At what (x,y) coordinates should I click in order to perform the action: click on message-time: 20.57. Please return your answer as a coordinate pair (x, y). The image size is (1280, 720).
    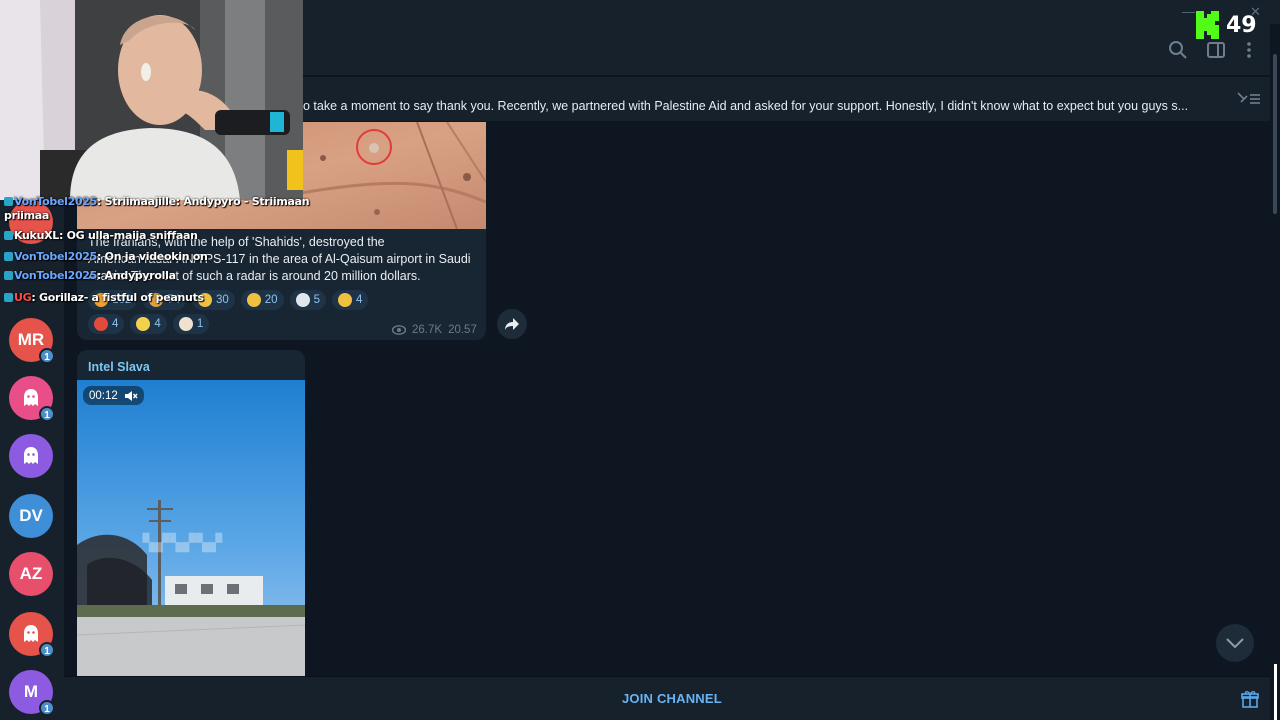
    Looking at the image, I should click on (462, 330).